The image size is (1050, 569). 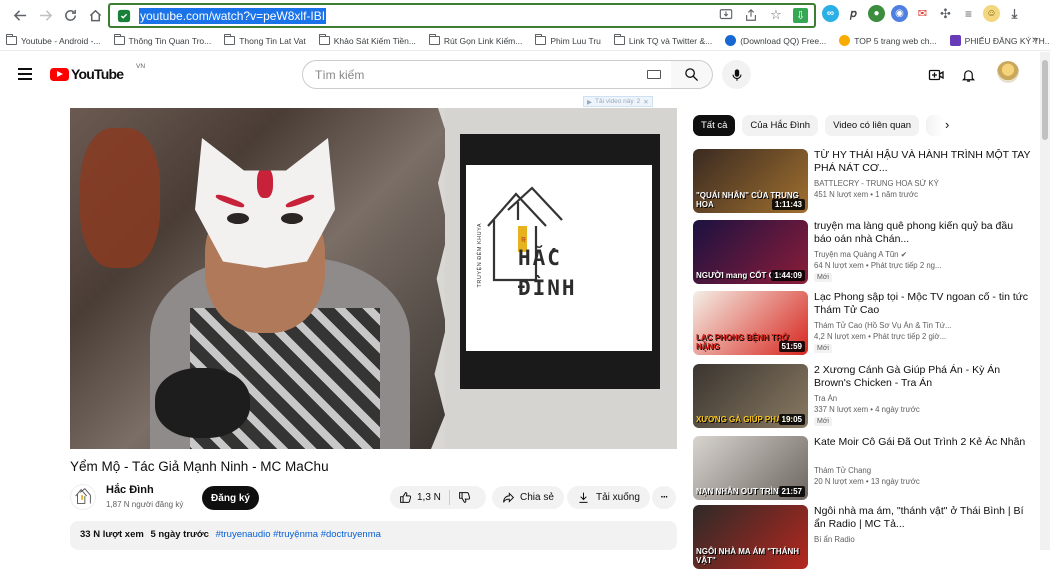 What do you see at coordinates (145, 504) in the screenshot?
I see `subscriber-count: 1,87 N người đăng ký` at bounding box center [145, 504].